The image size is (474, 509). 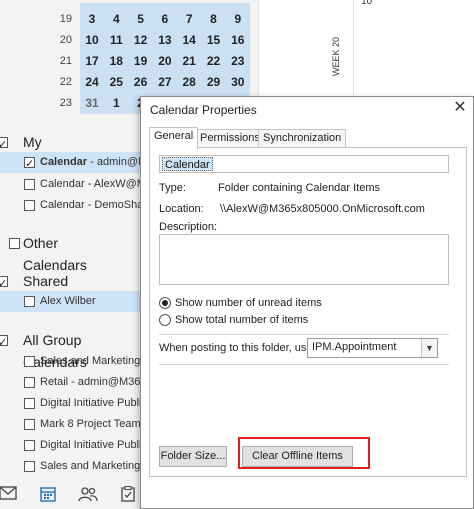 I want to click on calendar-day: 18, so click(x=116, y=61).